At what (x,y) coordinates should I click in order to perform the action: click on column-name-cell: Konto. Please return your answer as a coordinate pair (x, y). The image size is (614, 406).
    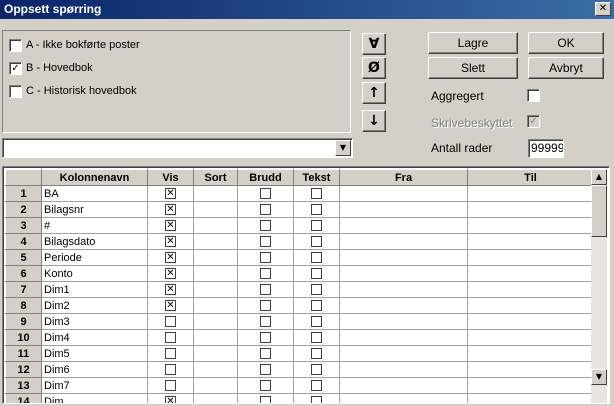
    Looking at the image, I should click on (94, 273).